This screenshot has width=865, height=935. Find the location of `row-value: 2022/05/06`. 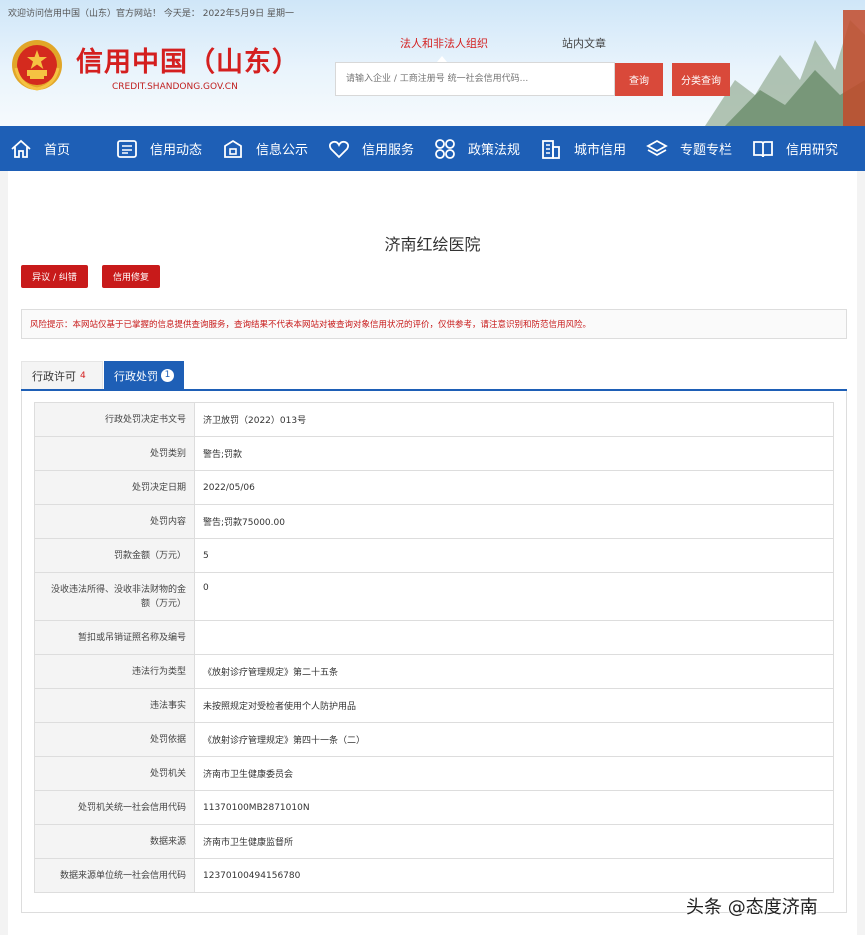

row-value: 2022/05/06 is located at coordinates (514, 487).